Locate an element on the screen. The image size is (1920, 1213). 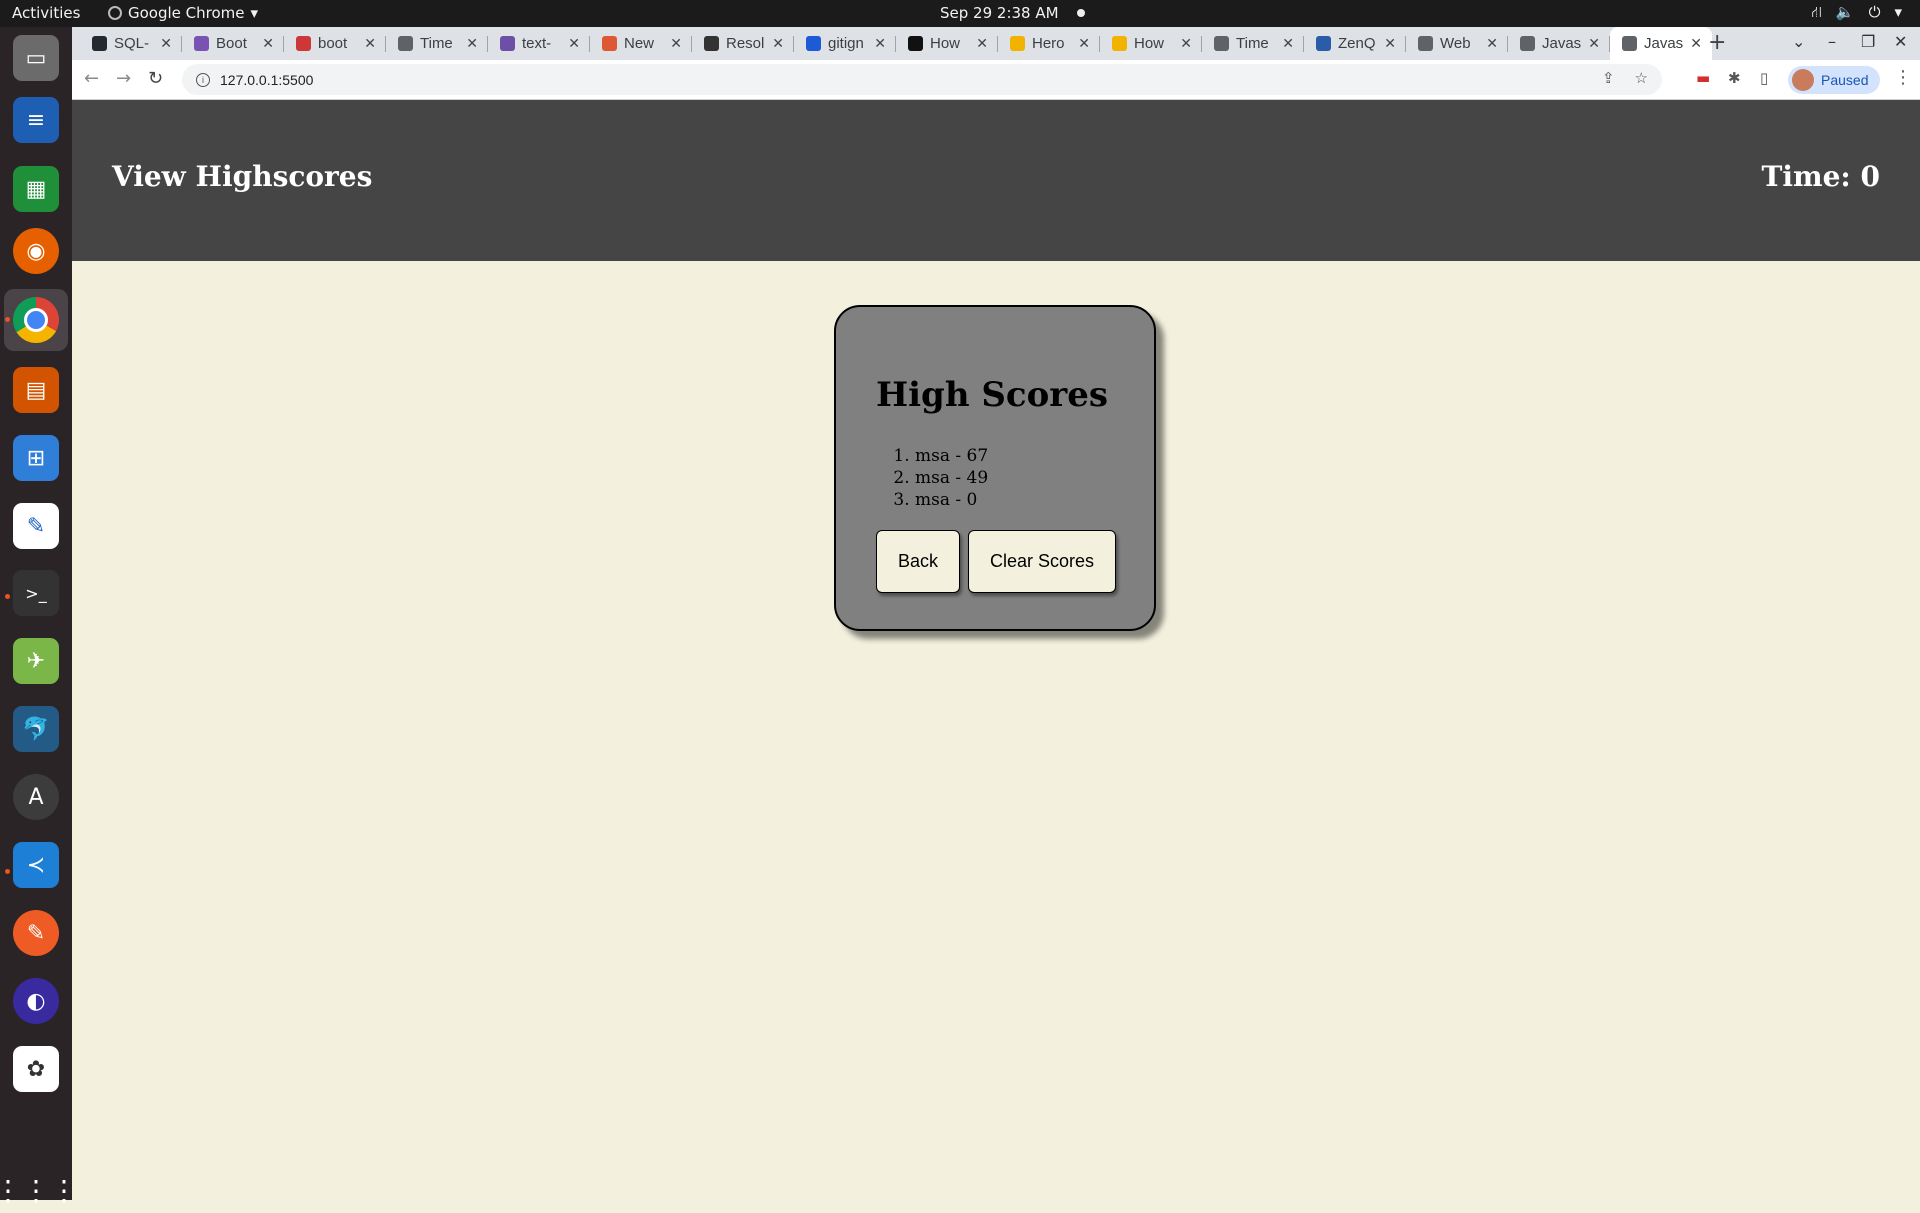
browser-tab: ZenQ ✕ is located at coordinates (1355, 43).